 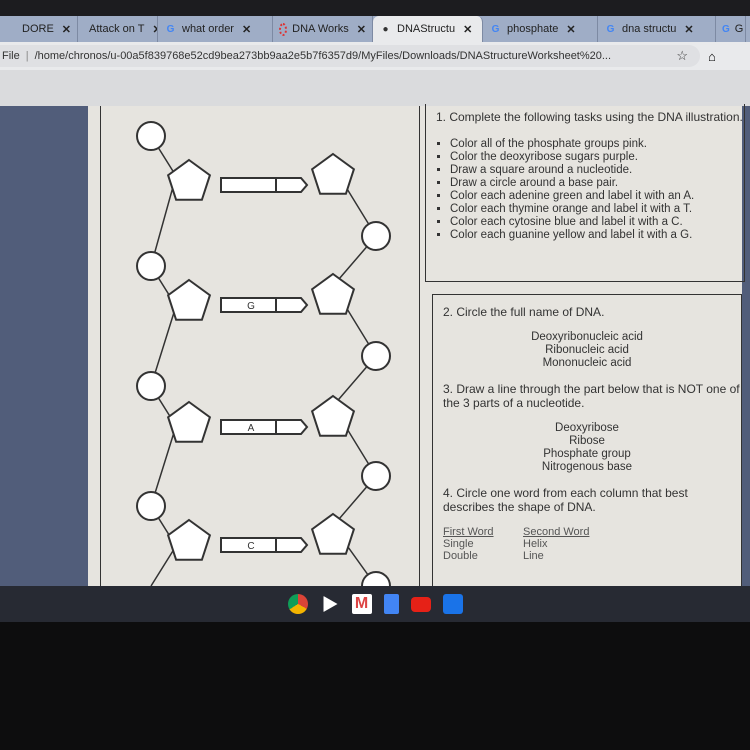 What do you see at coordinates (597, 144) in the screenshot?
I see `task-item: Color all of the phosphate groups pink.` at bounding box center [597, 144].